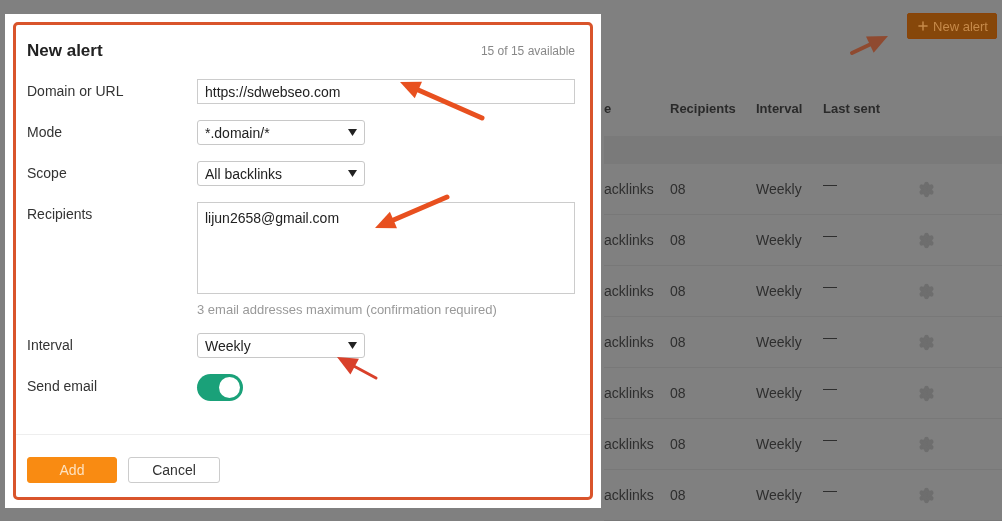  What do you see at coordinates (608, 108) in the screenshot?
I see `column-header: e` at bounding box center [608, 108].